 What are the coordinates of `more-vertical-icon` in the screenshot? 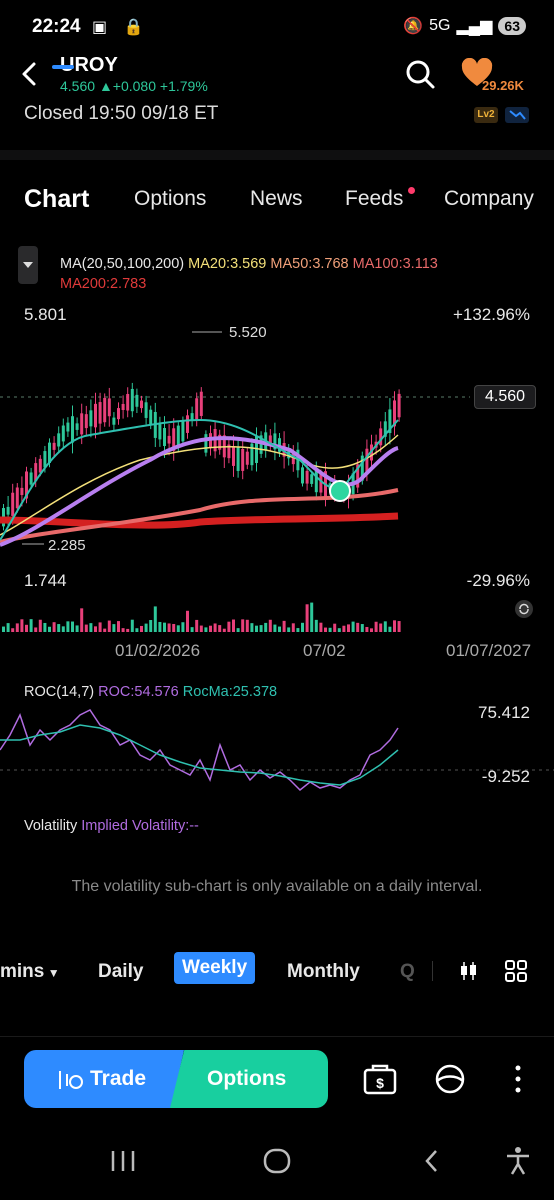 It's located at (518, 1079).